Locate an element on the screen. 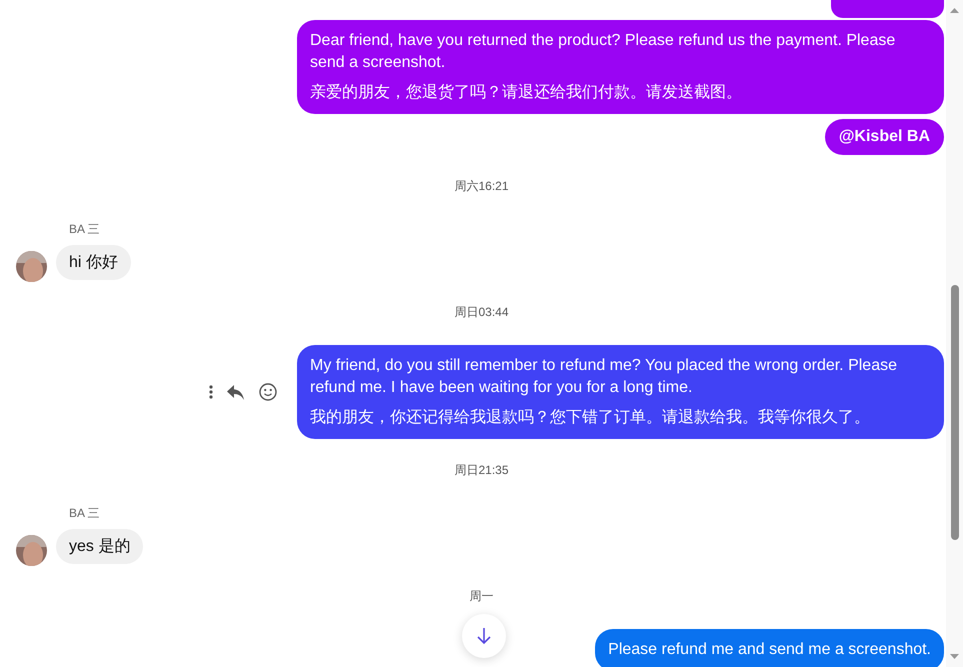  mention-tag: @Kisbel BA is located at coordinates (884, 137).